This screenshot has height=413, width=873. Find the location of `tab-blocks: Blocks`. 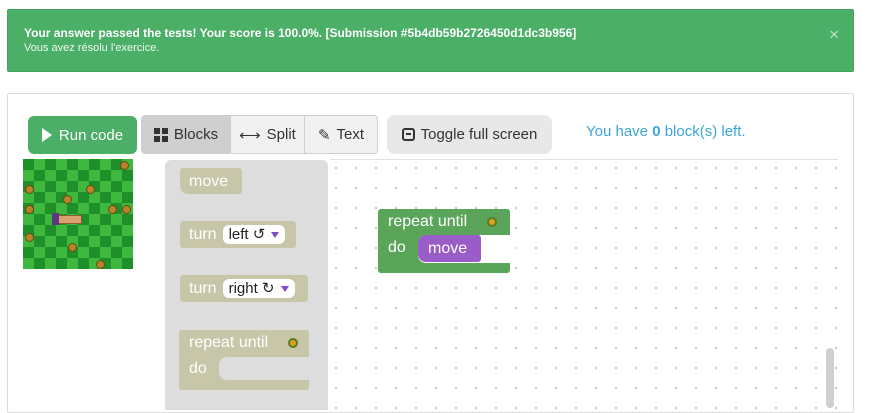

tab-blocks: Blocks is located at coordinates (186, 134).